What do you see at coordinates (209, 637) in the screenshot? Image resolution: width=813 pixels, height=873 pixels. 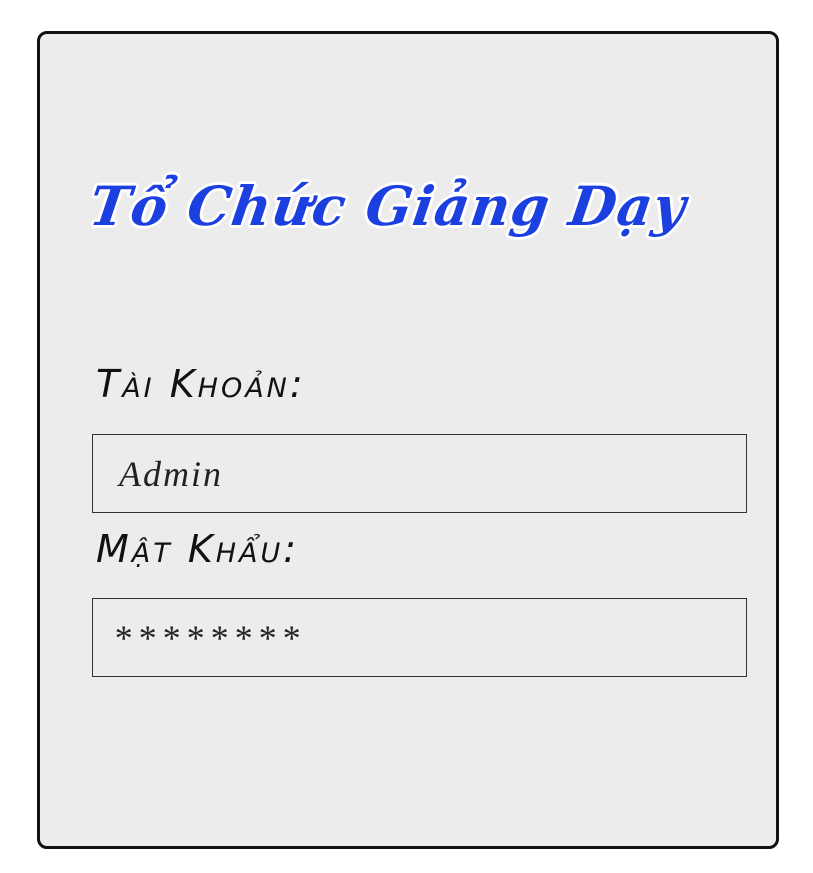 I see `password-value: ********` at bounding box center [209, 637].